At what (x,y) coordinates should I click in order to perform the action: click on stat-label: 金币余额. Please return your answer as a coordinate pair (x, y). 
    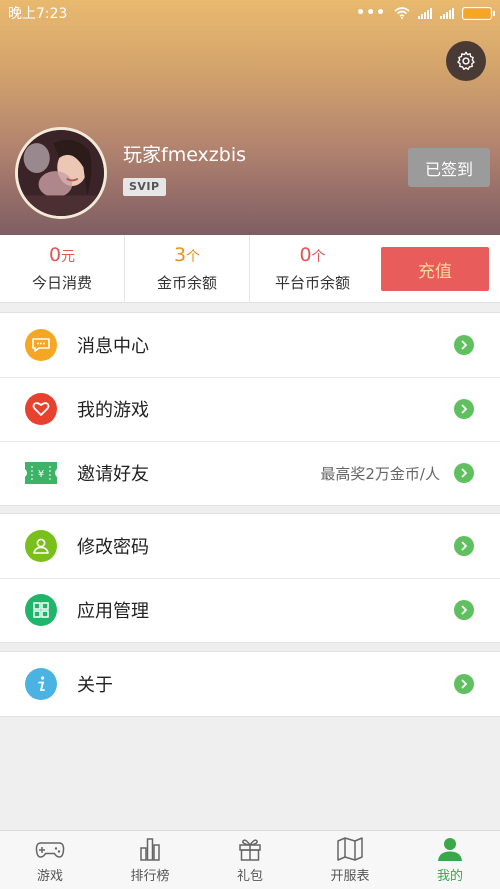
    Looking at the image, I should click on (186, 283).